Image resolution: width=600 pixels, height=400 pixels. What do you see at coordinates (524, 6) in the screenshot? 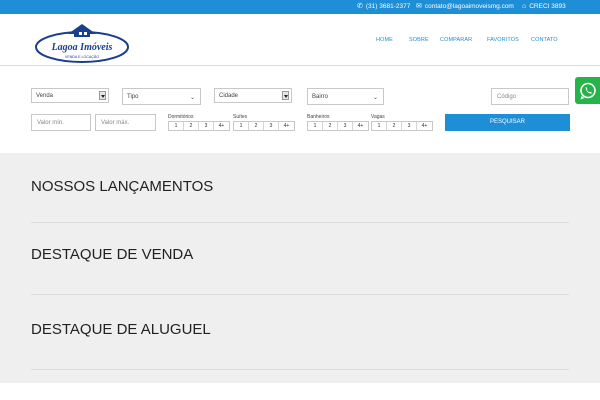
I see `home-icon: ⌂` at bounding box center [524, 6].